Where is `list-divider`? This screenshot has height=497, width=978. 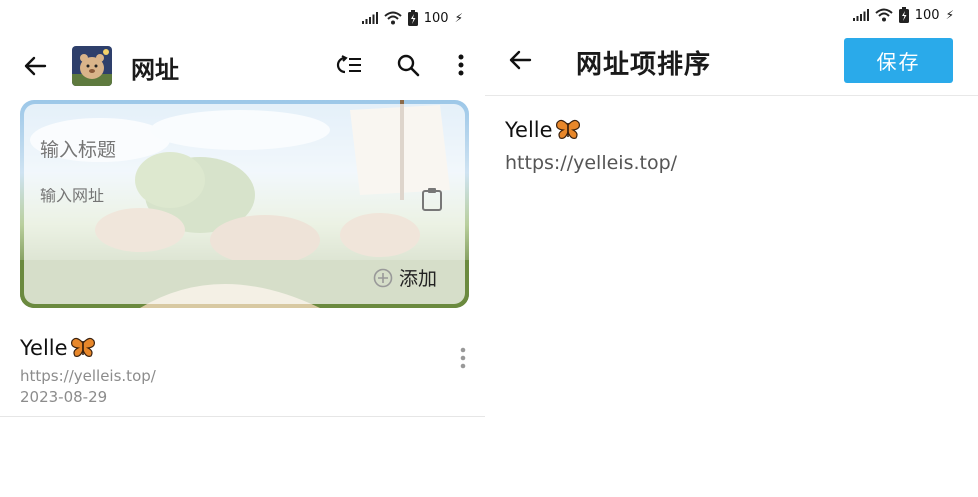 list-divider is located at coordinates (242, 416).